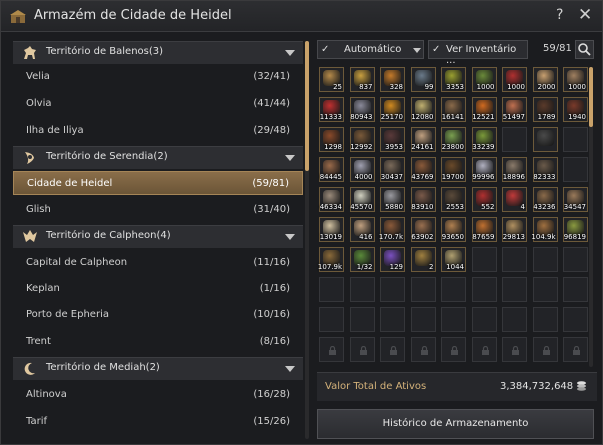  What do you see at coordinates (423, 169) in the screenshot?
I see `storage-slot: 43769` at bounding box center [423, 169].